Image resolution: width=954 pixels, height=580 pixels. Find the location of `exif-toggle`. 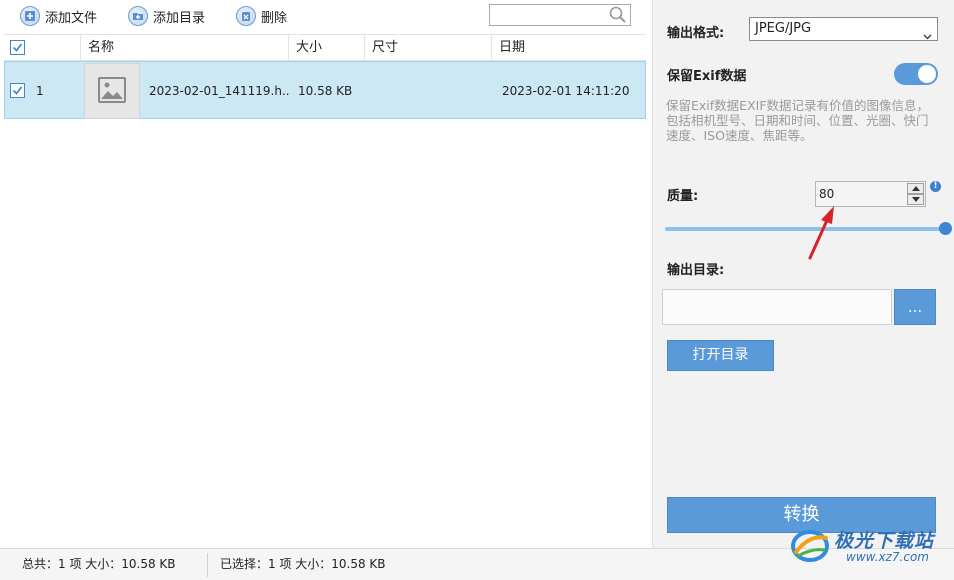

exif-toggle is located at coordinates (916, 74).